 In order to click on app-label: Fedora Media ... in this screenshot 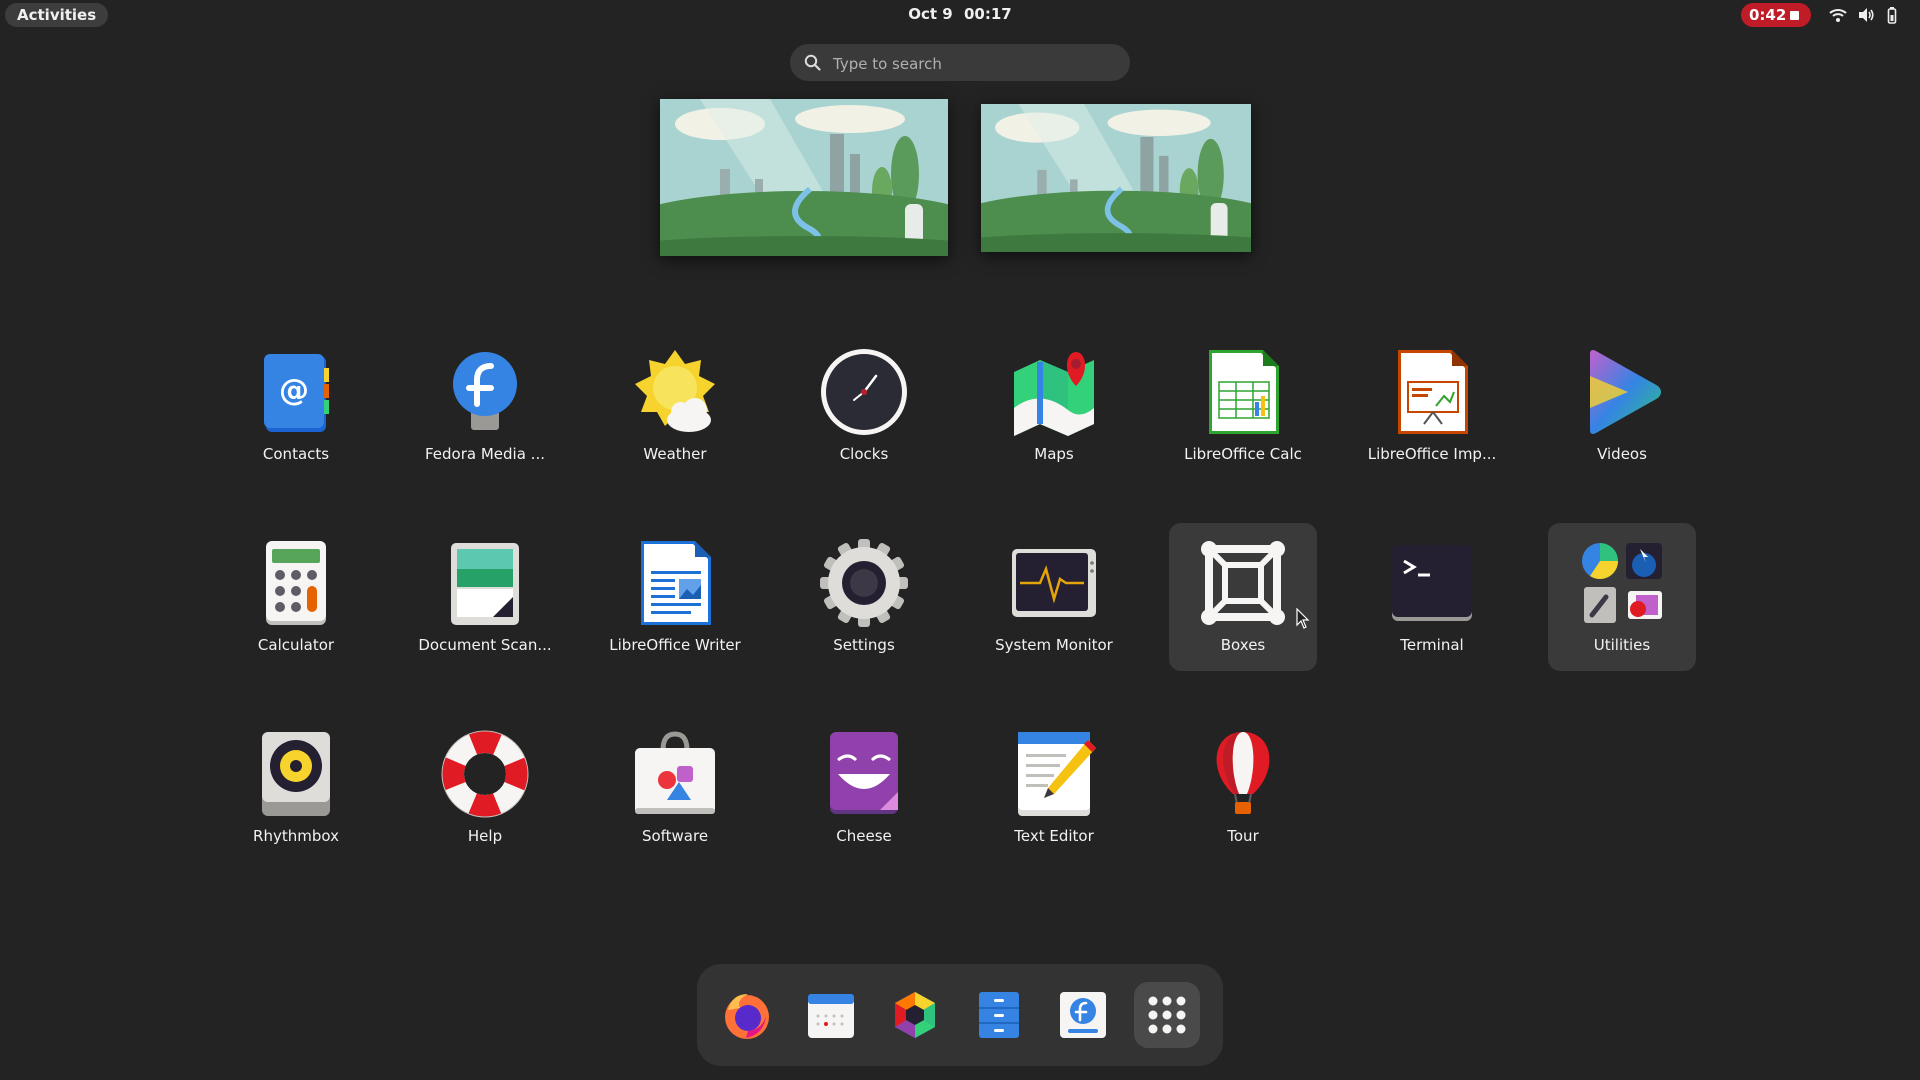, I will do `click(485, 454)`.